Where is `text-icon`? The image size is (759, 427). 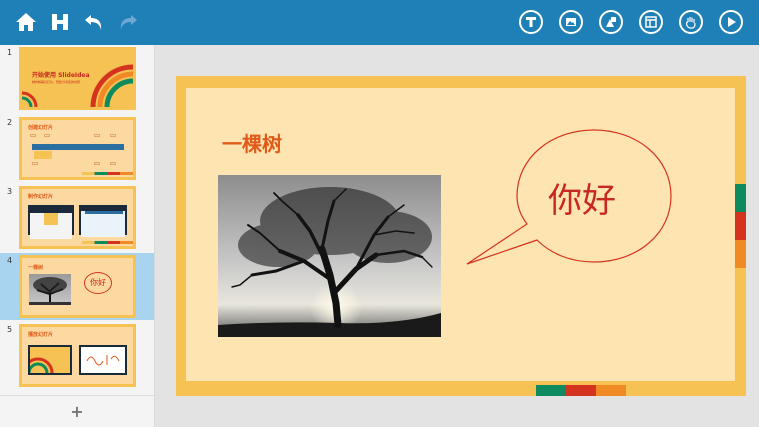
text-icon is located at coordinates (531, 22).